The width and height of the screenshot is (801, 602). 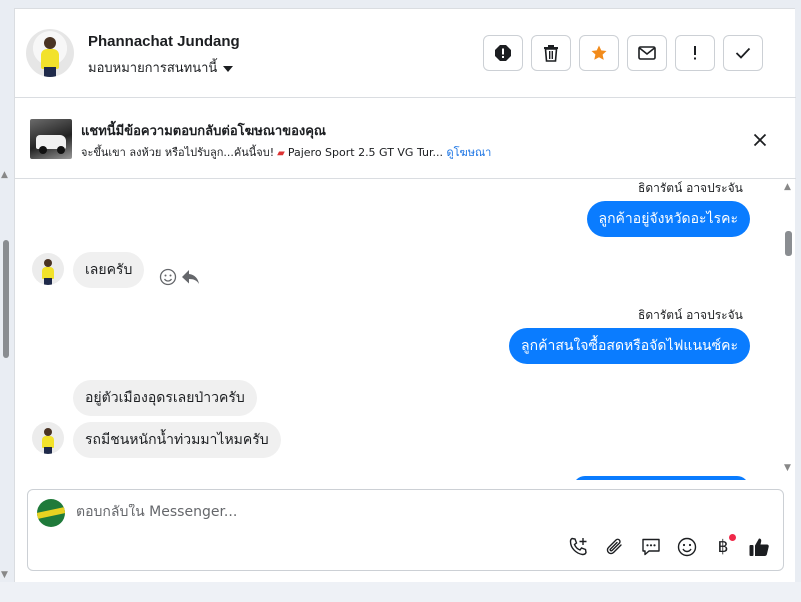 I want to click on reply-input, so click(x=316, y=512).